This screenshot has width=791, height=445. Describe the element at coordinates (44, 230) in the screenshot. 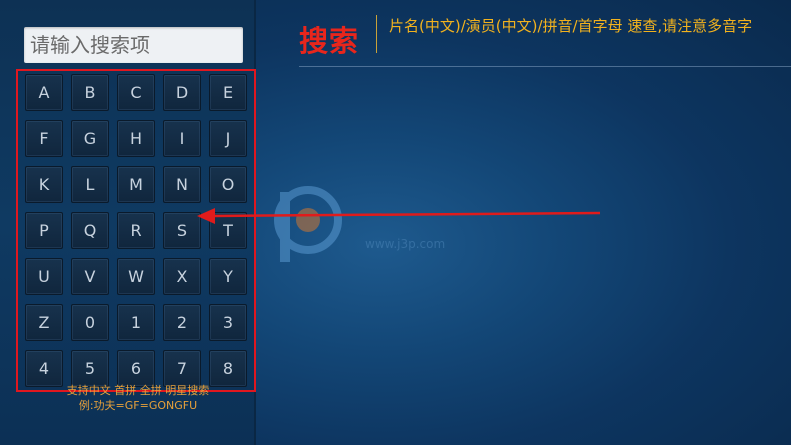

I see `key-p: P` at that location.